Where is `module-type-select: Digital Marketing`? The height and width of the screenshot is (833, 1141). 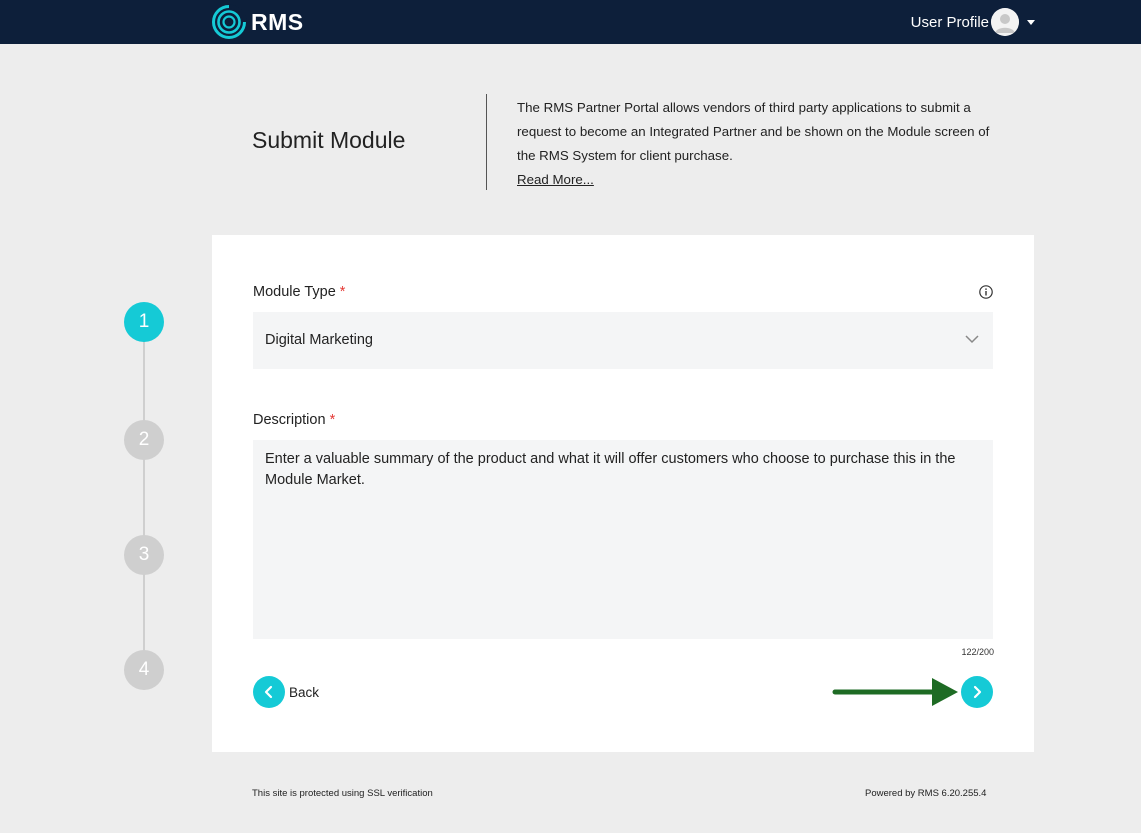 module-type-select: Digital Marketing is located at coordinates (623, 340).